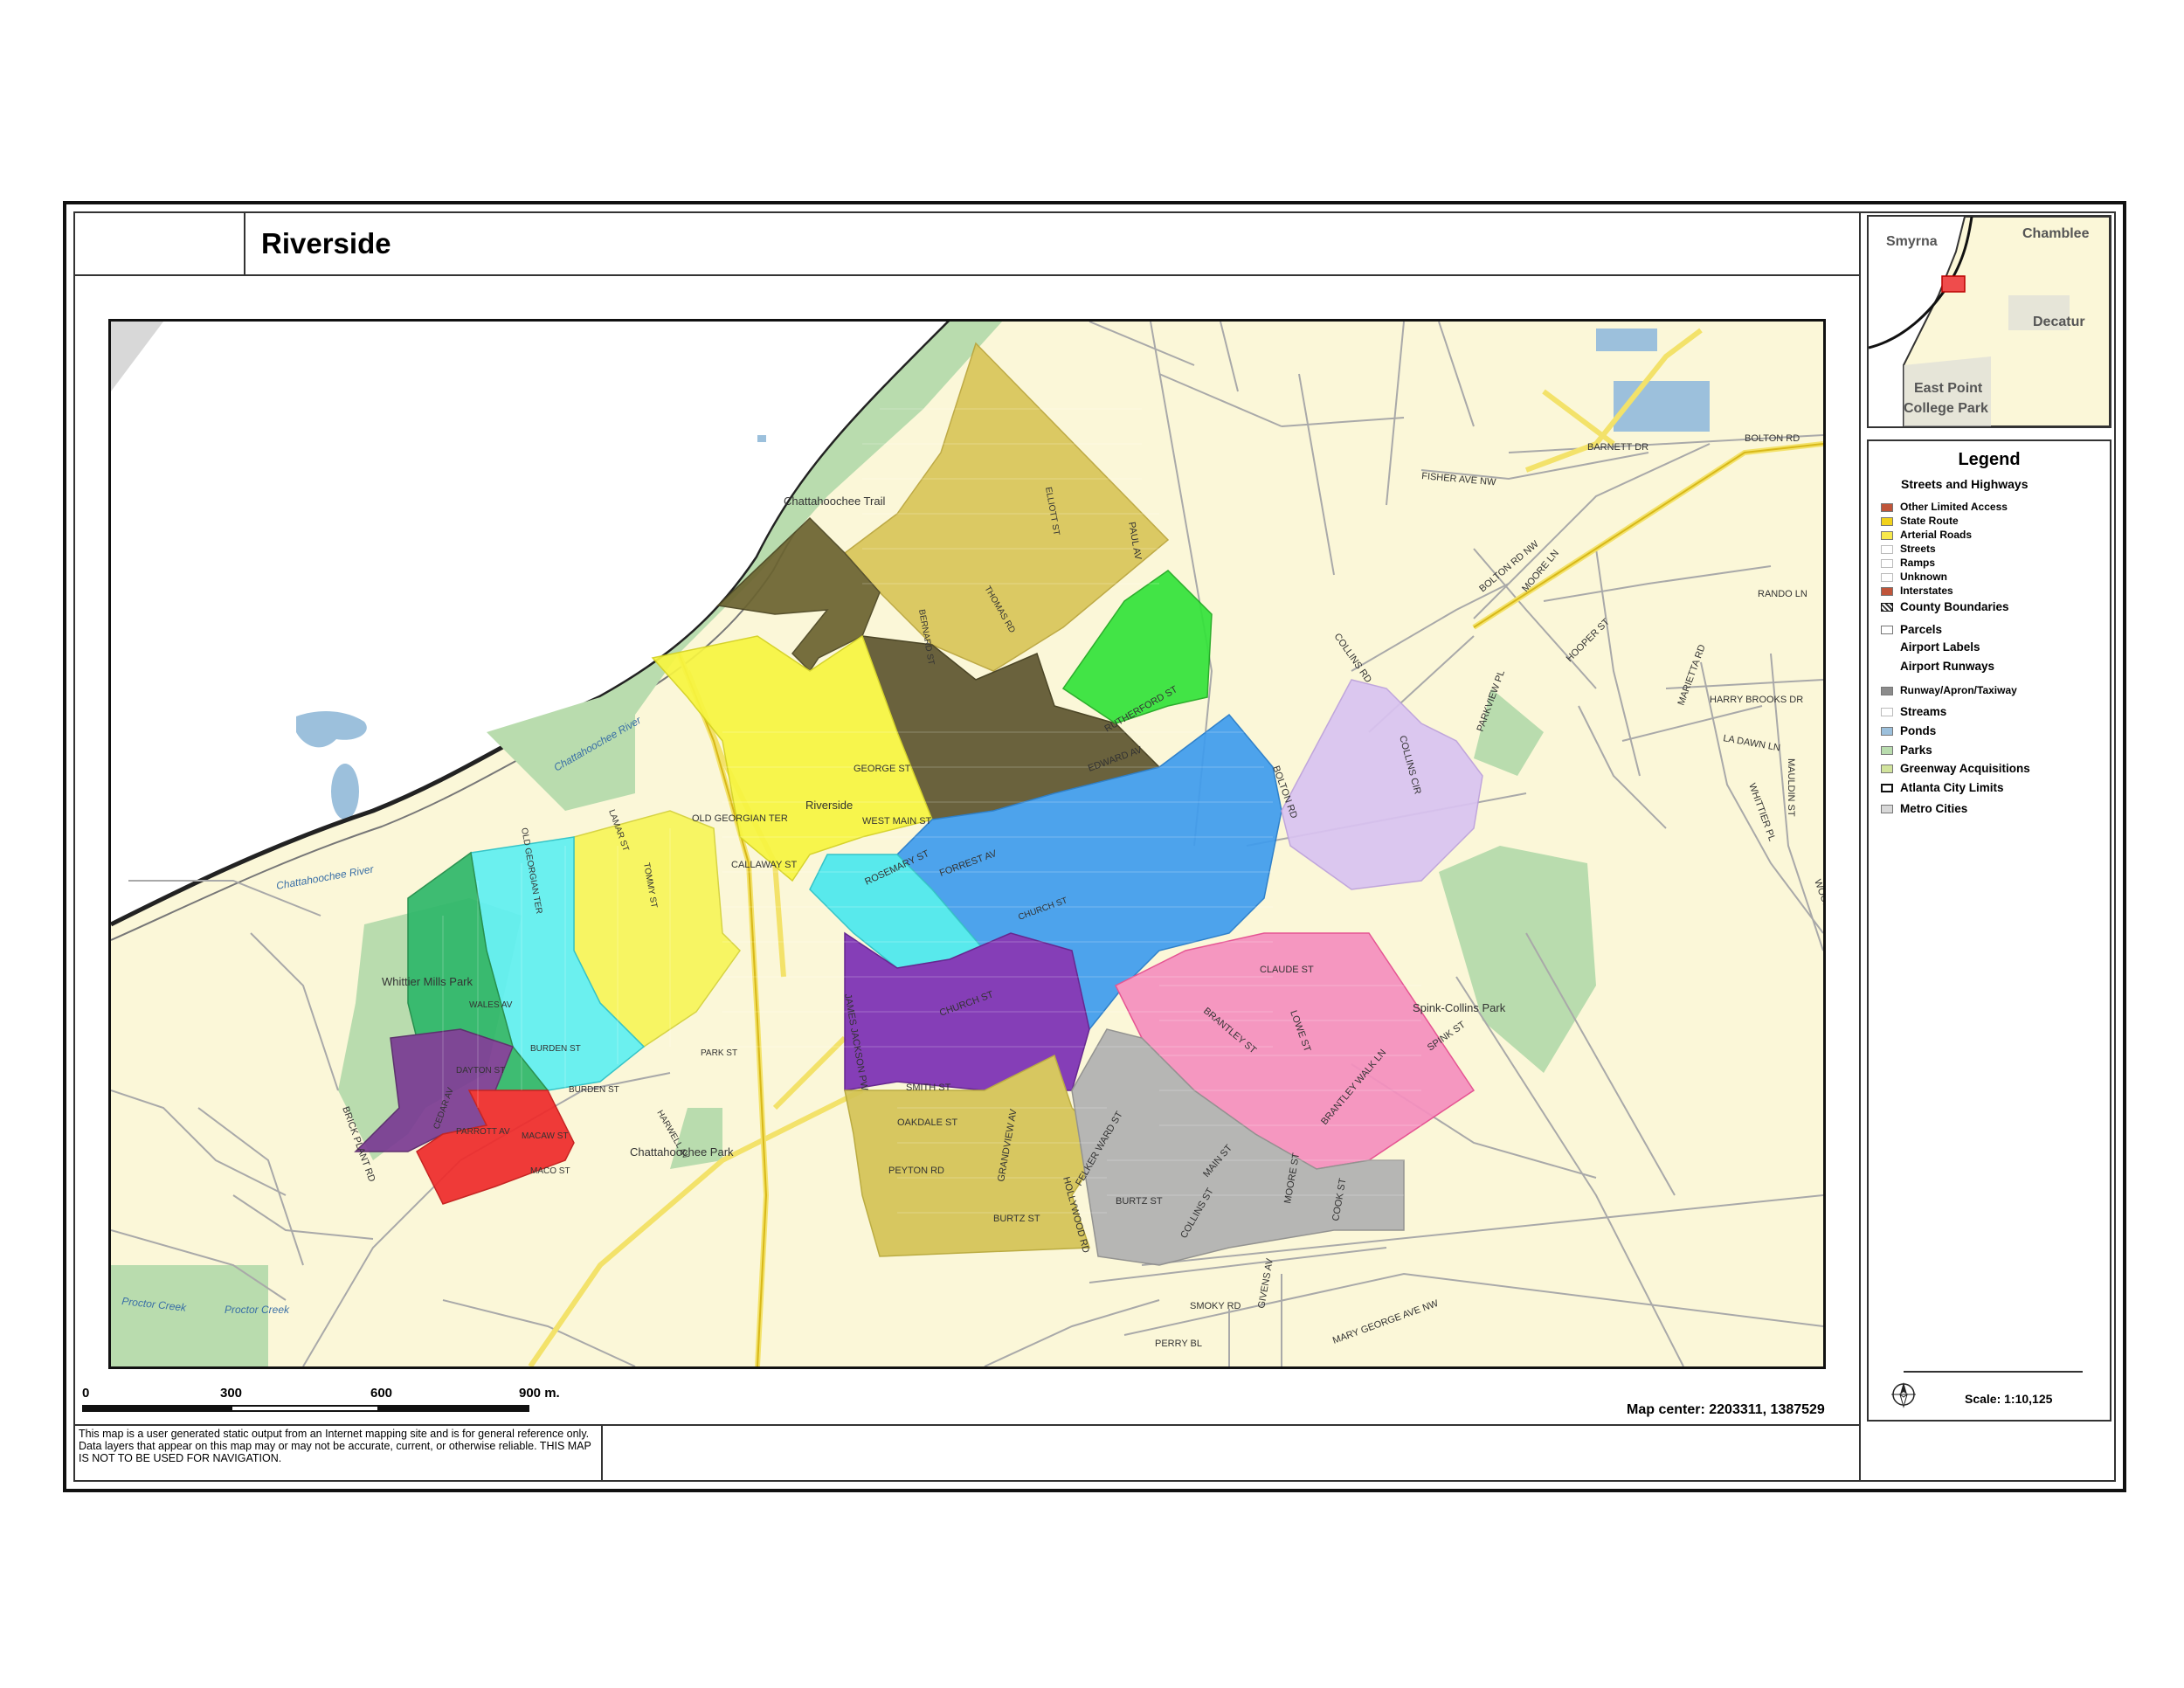 This screenshot has width=2184, height=1688. I want to click on logo-cell, so click(159, 242).